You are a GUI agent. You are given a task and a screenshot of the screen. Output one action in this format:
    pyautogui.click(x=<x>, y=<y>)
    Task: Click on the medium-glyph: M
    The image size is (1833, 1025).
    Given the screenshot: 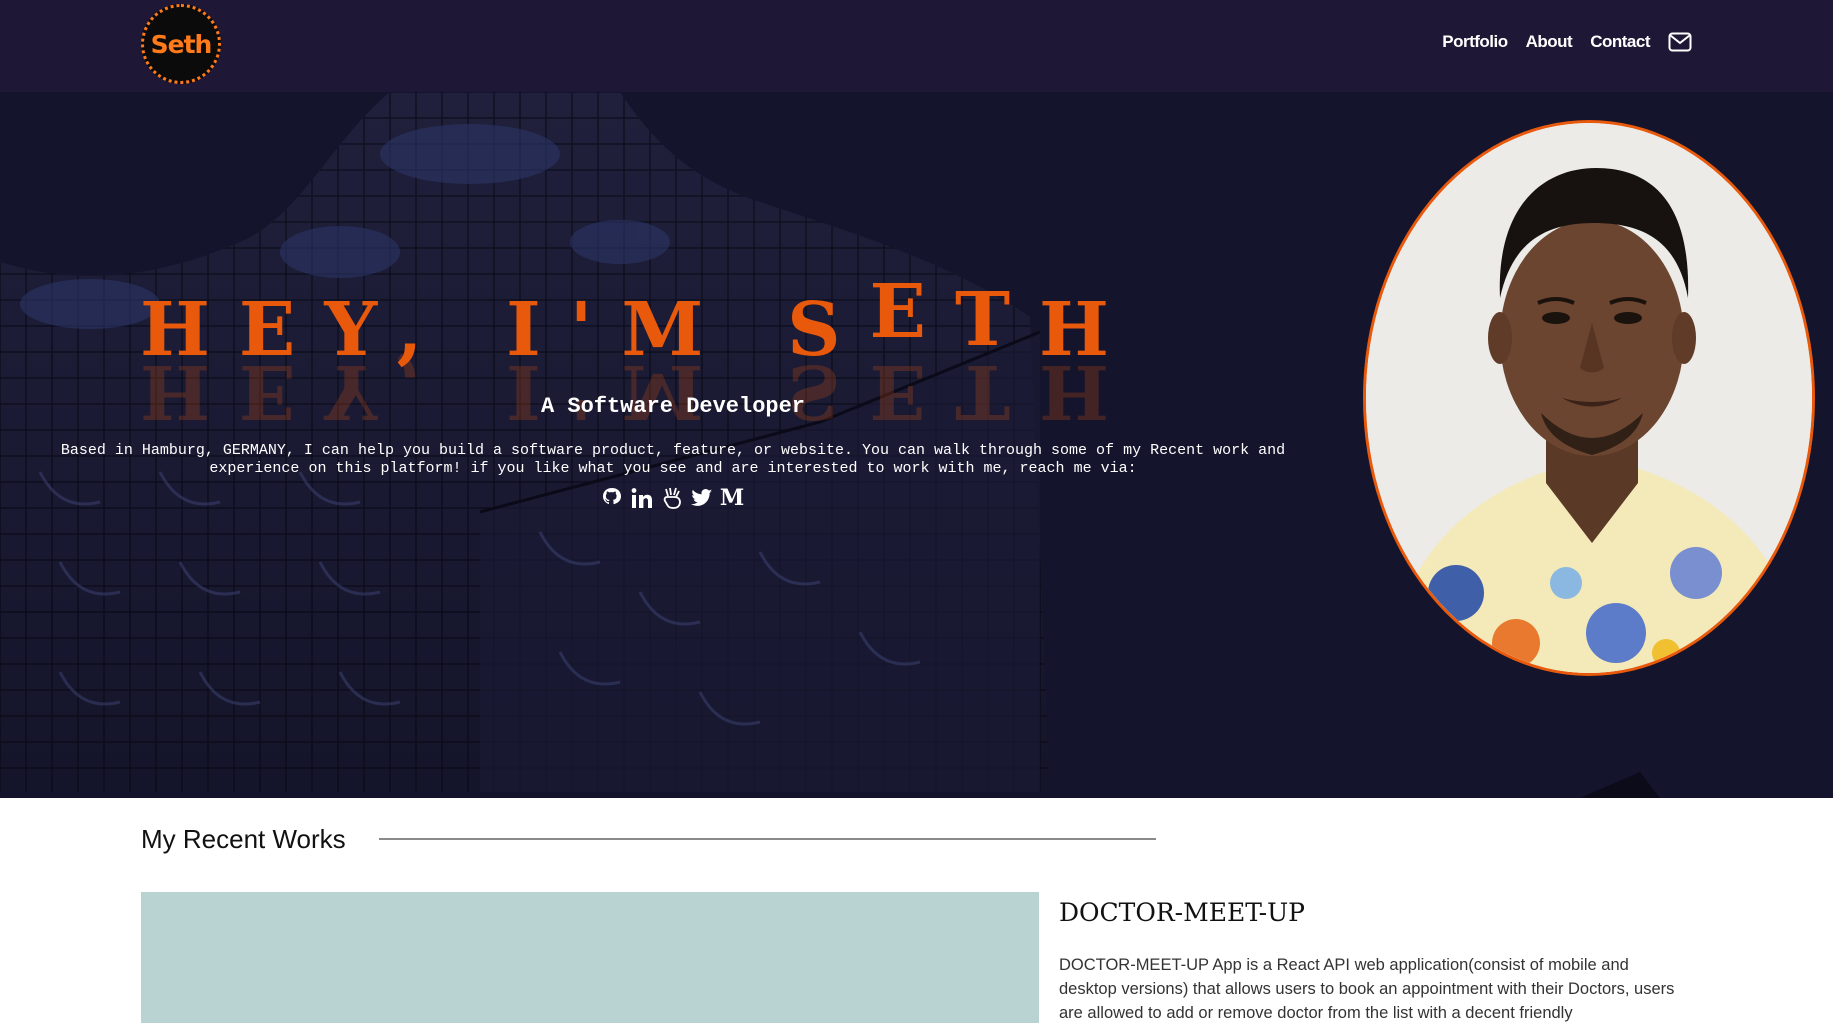 What is the action you would take?
    pyautogui.click(x=732, y=498)
    